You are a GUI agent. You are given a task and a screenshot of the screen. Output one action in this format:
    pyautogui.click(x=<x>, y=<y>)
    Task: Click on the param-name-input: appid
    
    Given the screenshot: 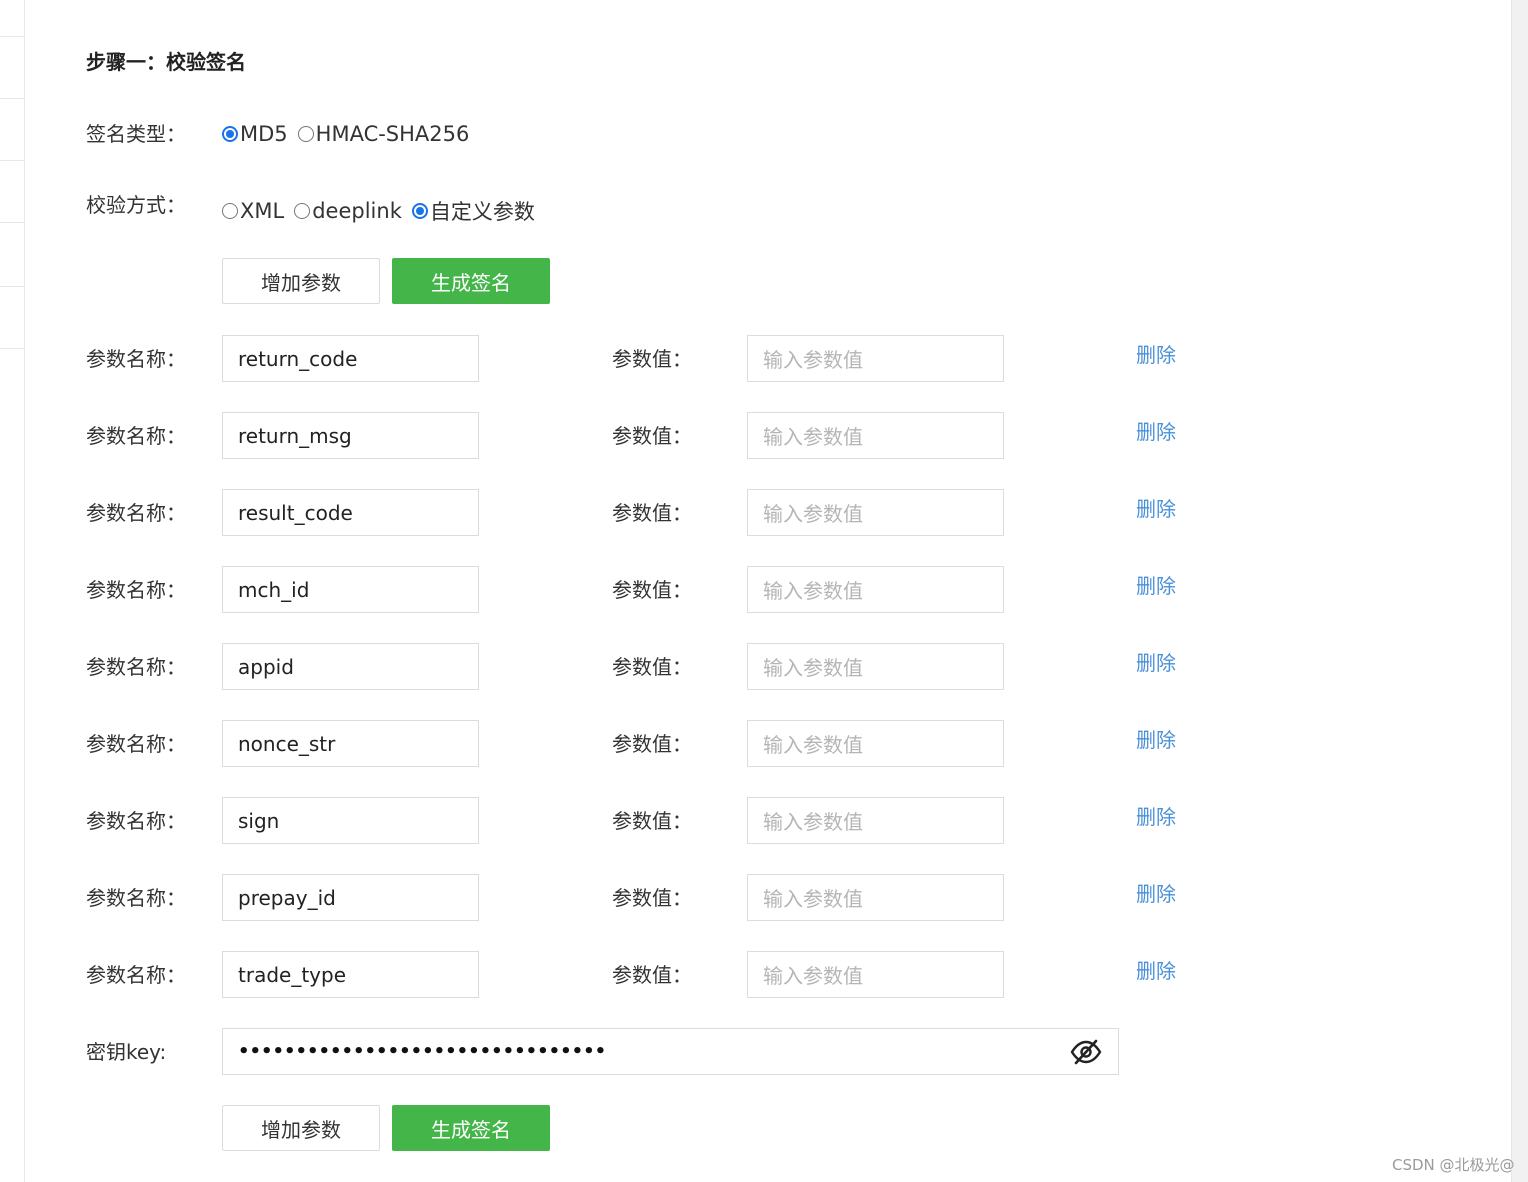 What is the action you would take?
    pyautogui.click(x=350, y=666)
    